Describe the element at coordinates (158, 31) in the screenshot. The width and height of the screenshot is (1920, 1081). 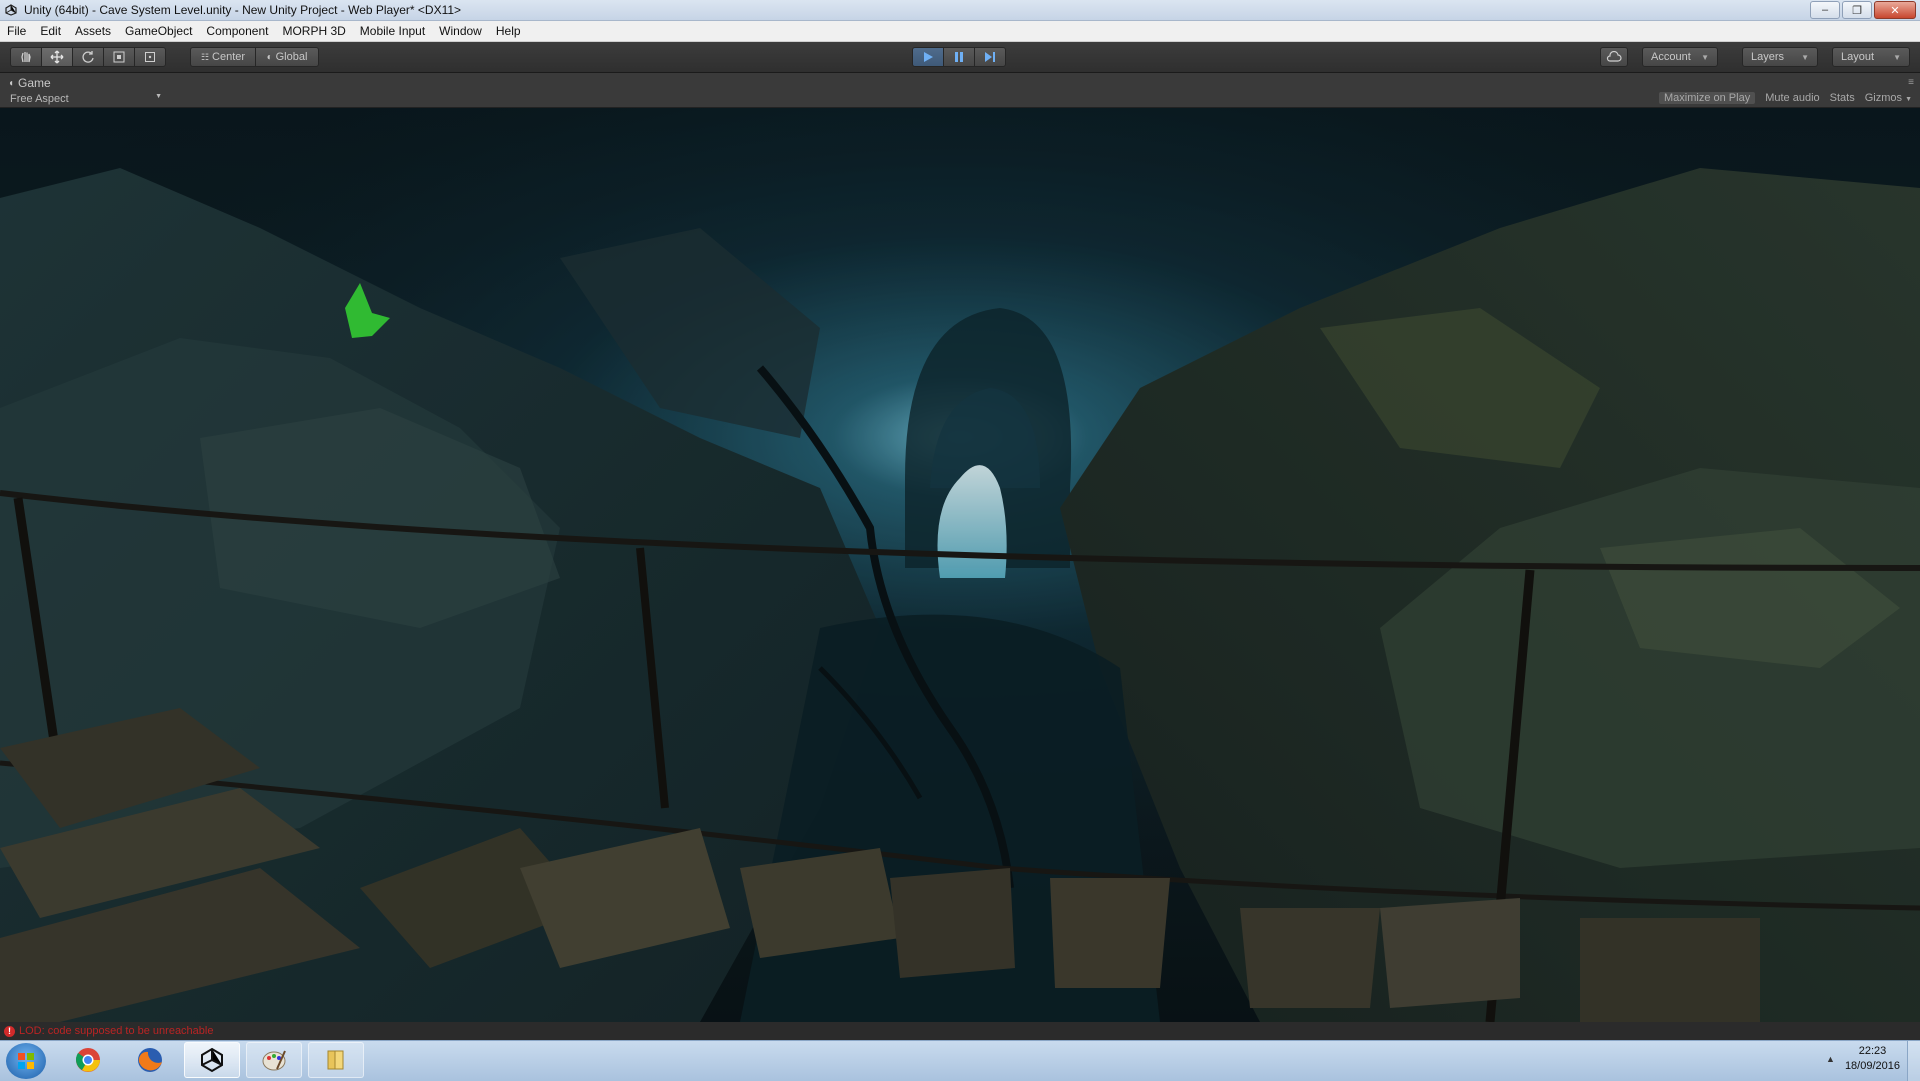
I see `menu-gameobject: GameObject` at that location.